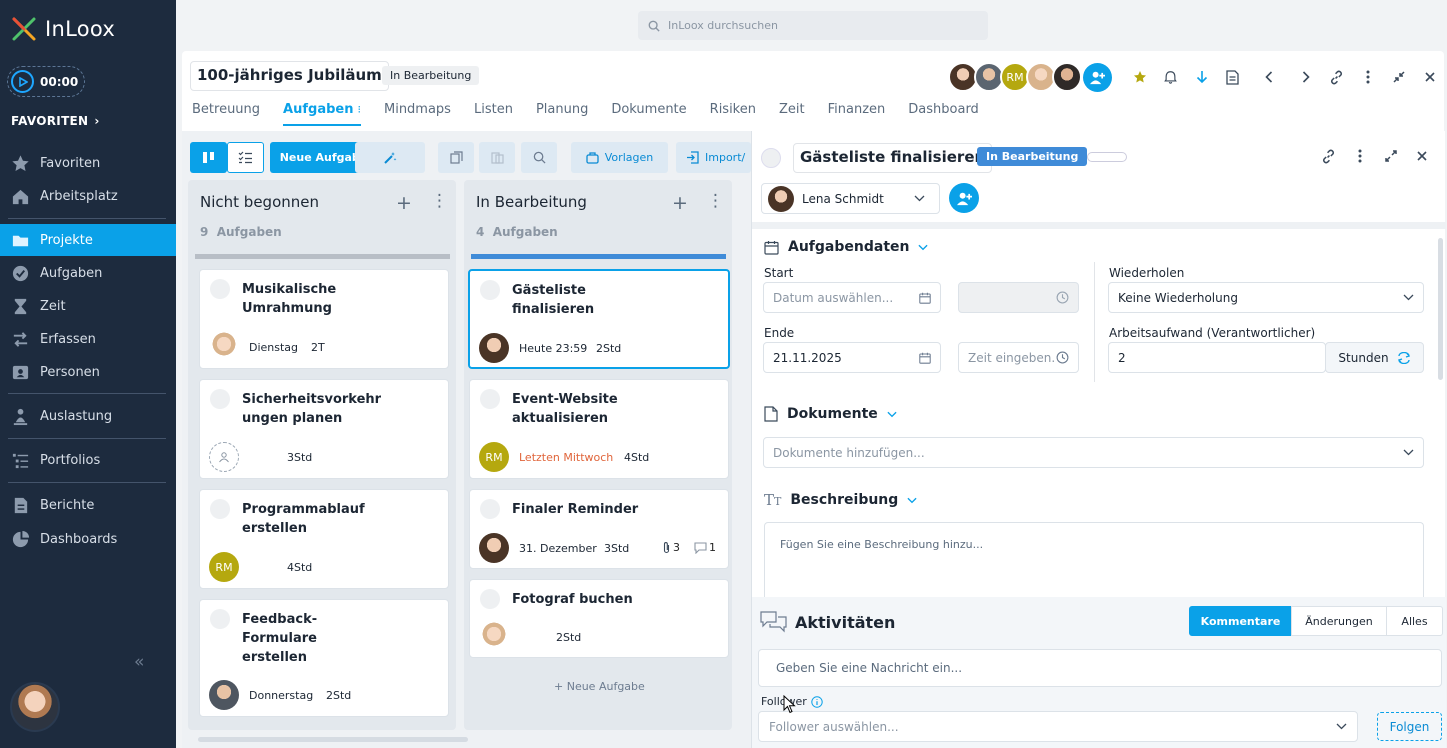 The image size is (1447, 748). Describe the element at coordinates (88, 306) in the screenshot. I see `sidebar-item-zeit: Zeit` at that location.